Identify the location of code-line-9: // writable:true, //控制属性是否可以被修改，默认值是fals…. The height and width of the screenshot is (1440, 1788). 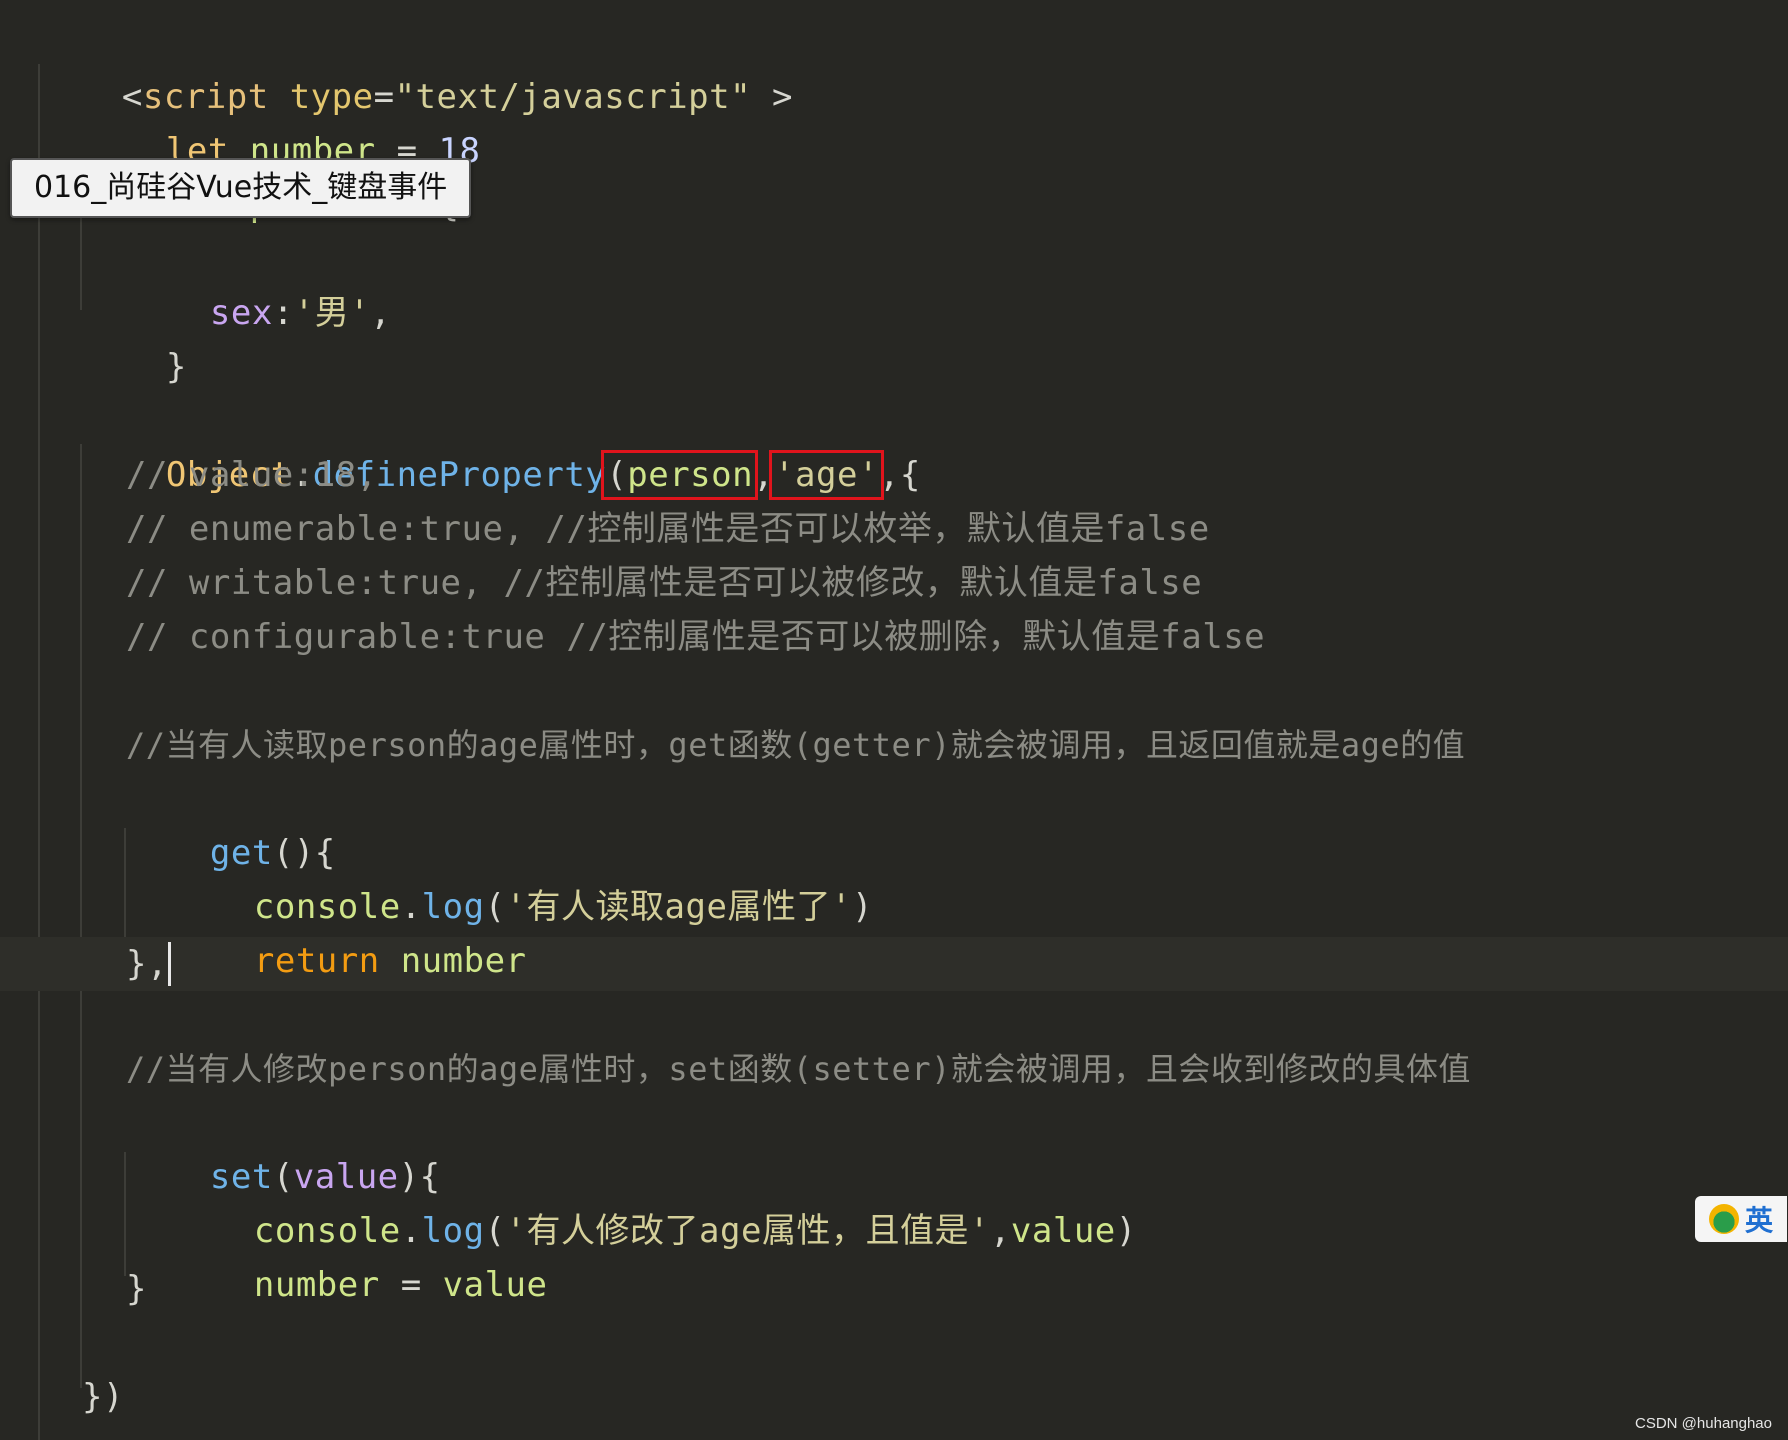
(664, 583).